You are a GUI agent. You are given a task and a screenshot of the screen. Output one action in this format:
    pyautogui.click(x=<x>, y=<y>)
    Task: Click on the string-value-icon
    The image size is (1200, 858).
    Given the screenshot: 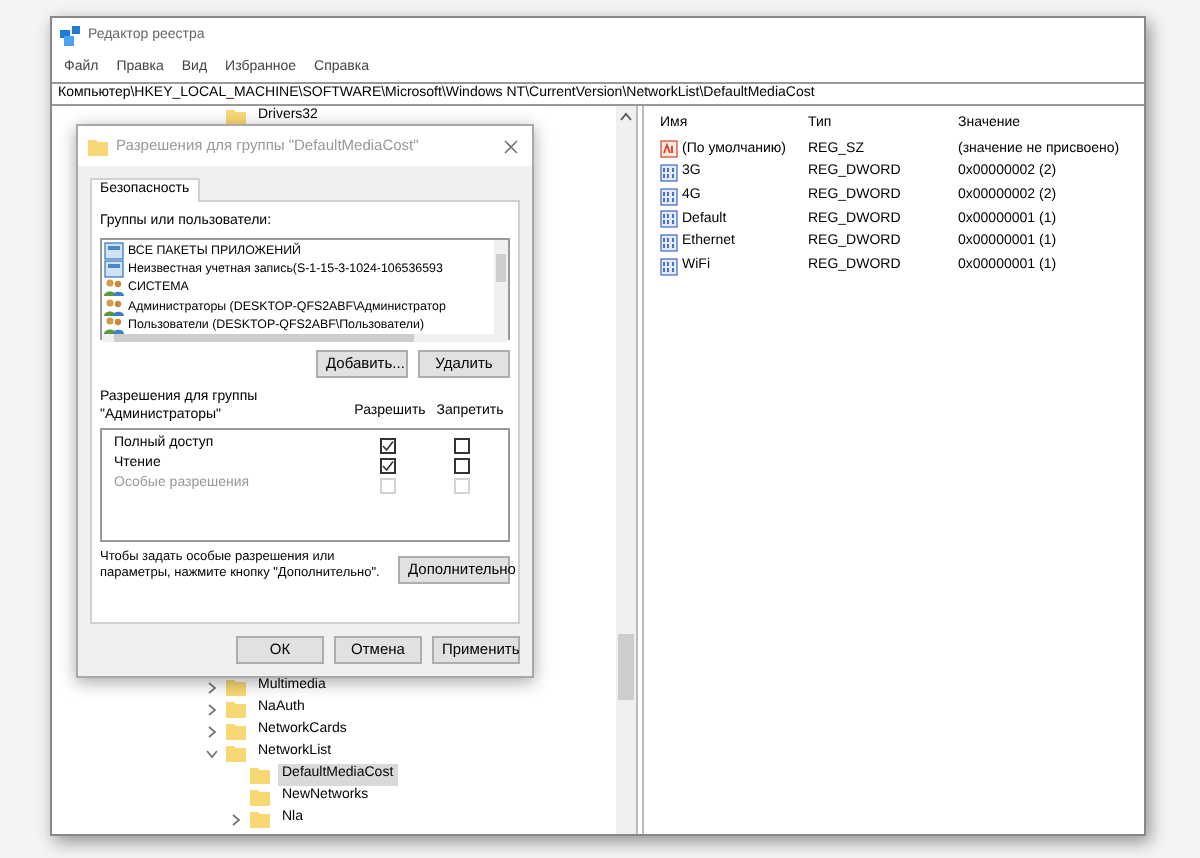 What is the action you would take?
    pyautogui.click(x=669, y=149)
    